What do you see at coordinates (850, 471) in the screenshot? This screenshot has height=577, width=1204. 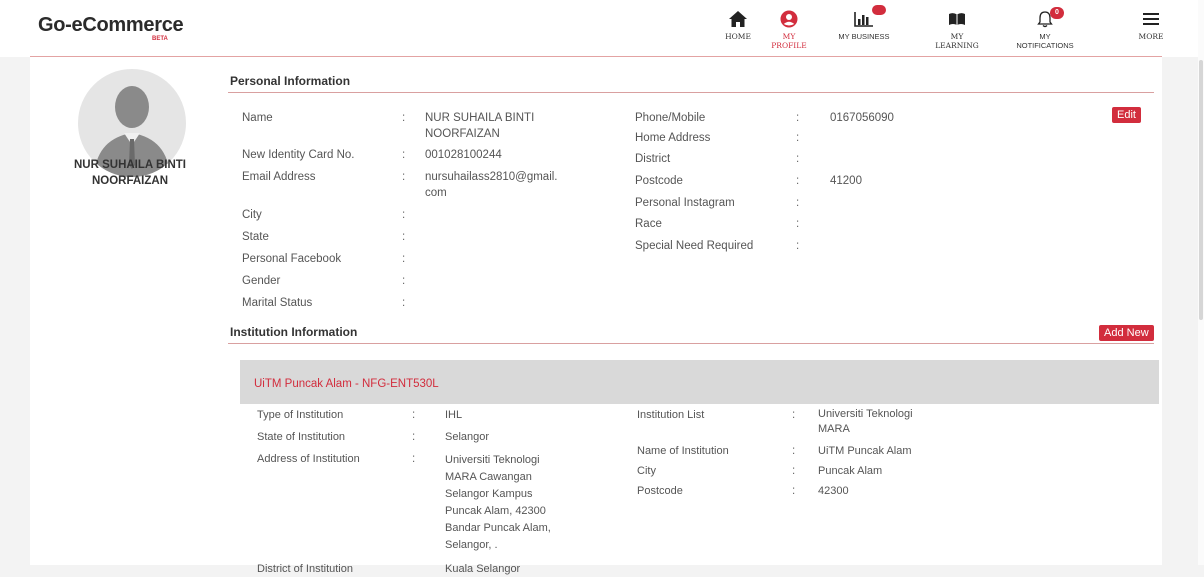 I see `inst-value-city: Puncak Alam` at bounding box center [850, 471].